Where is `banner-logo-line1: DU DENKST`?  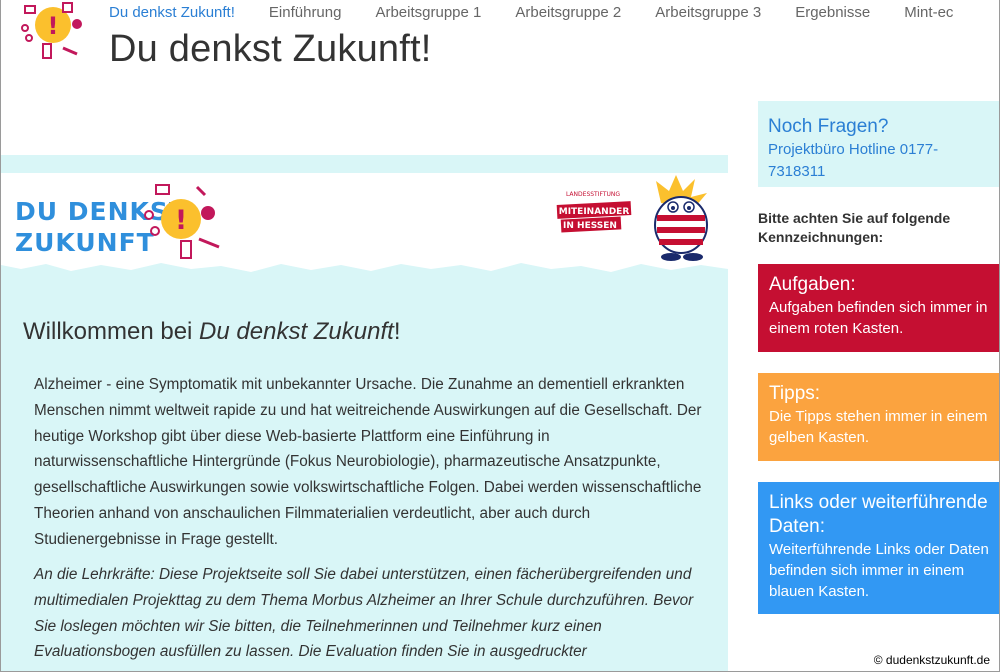
banner-logo-line1: DU DENKST is located at coordinates (101, 211).